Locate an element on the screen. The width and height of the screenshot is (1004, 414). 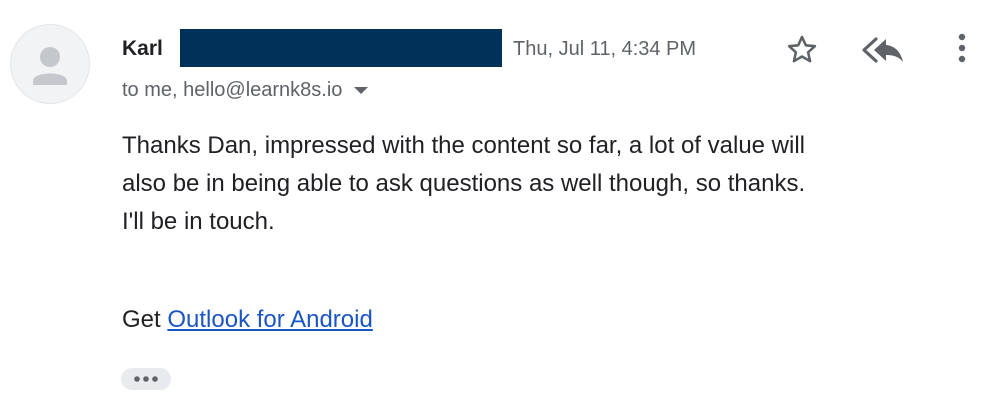
person-icon is located at coordinates (50, 66).